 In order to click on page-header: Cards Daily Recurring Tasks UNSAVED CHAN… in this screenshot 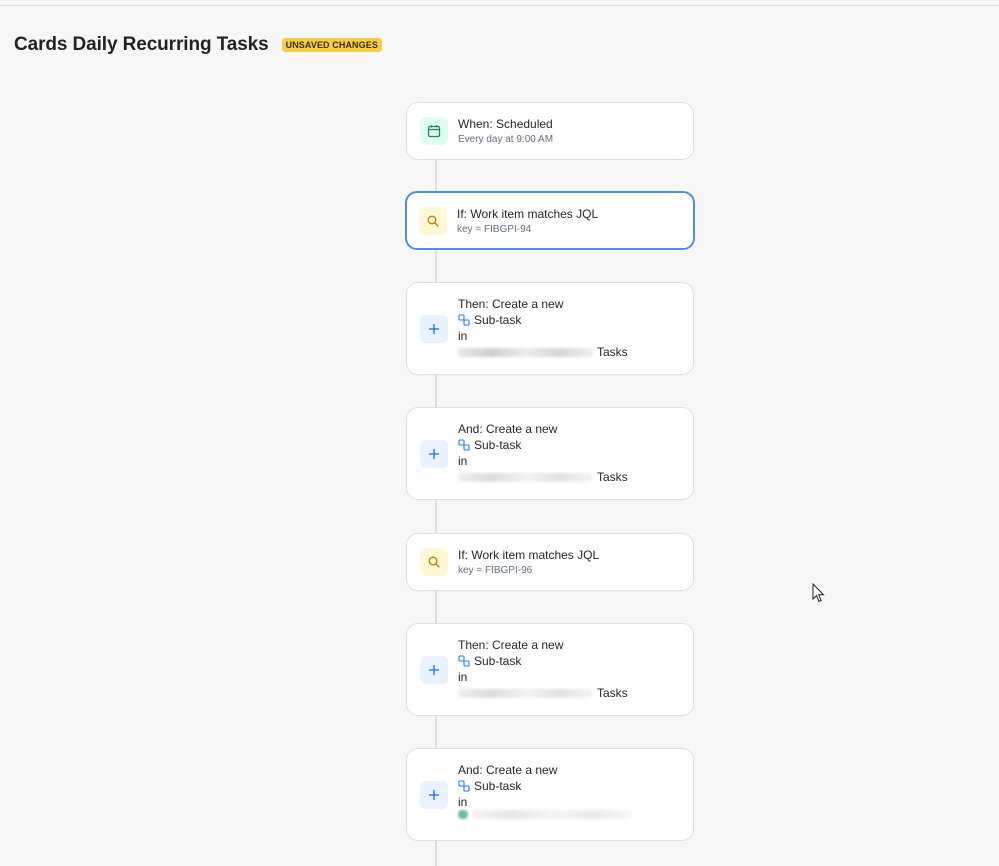, I will do `click(198, 45)`.